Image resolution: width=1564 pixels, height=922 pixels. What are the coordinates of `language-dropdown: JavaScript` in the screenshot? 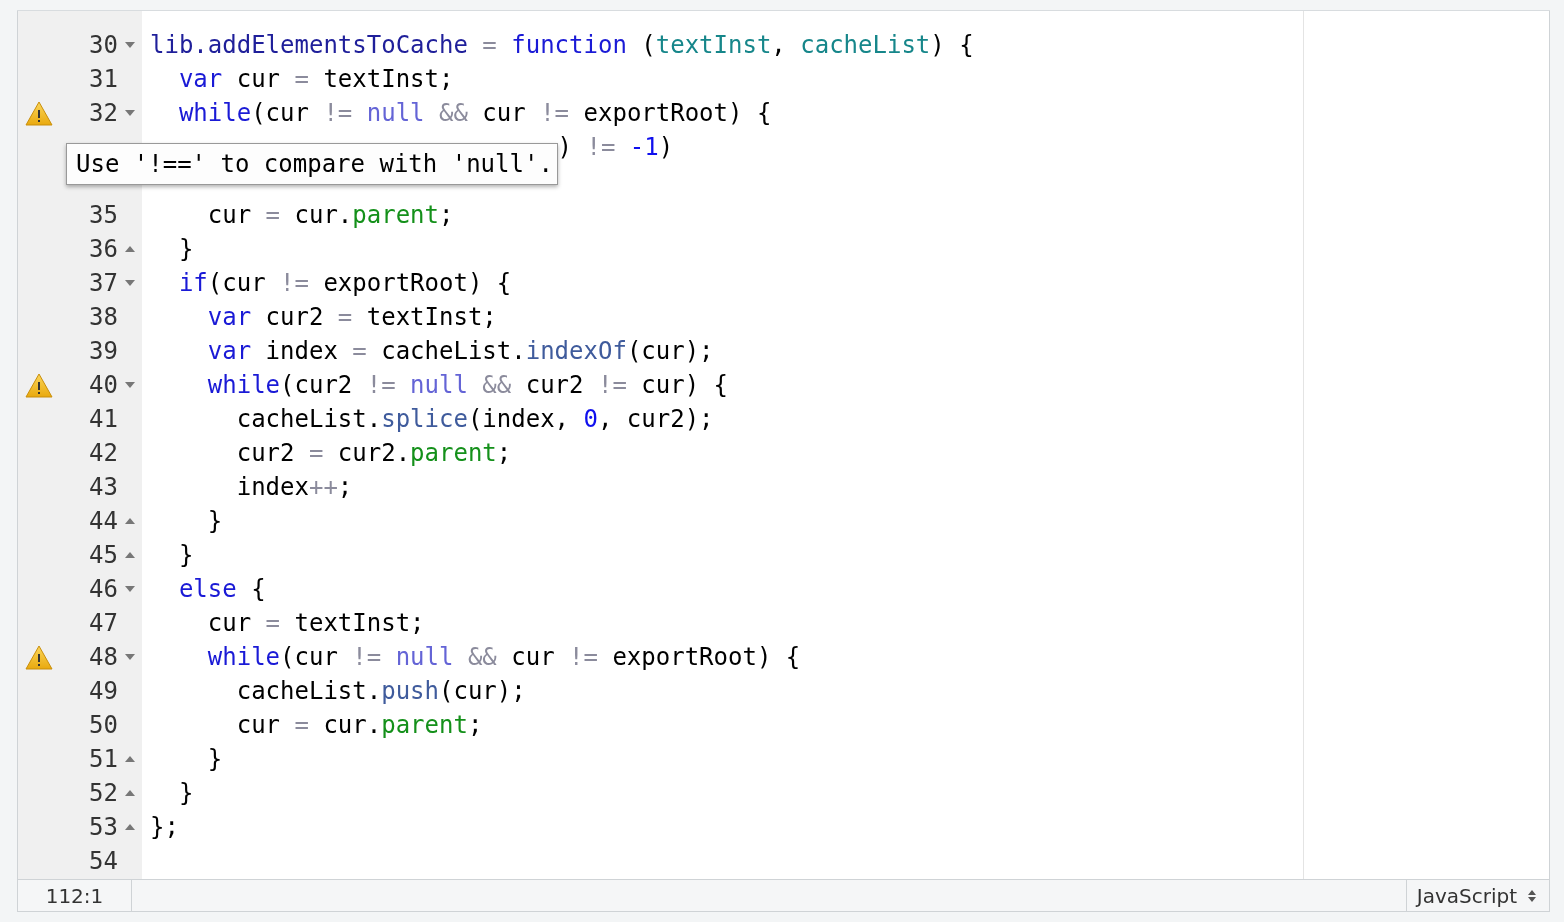 It's located at (1477, 895).